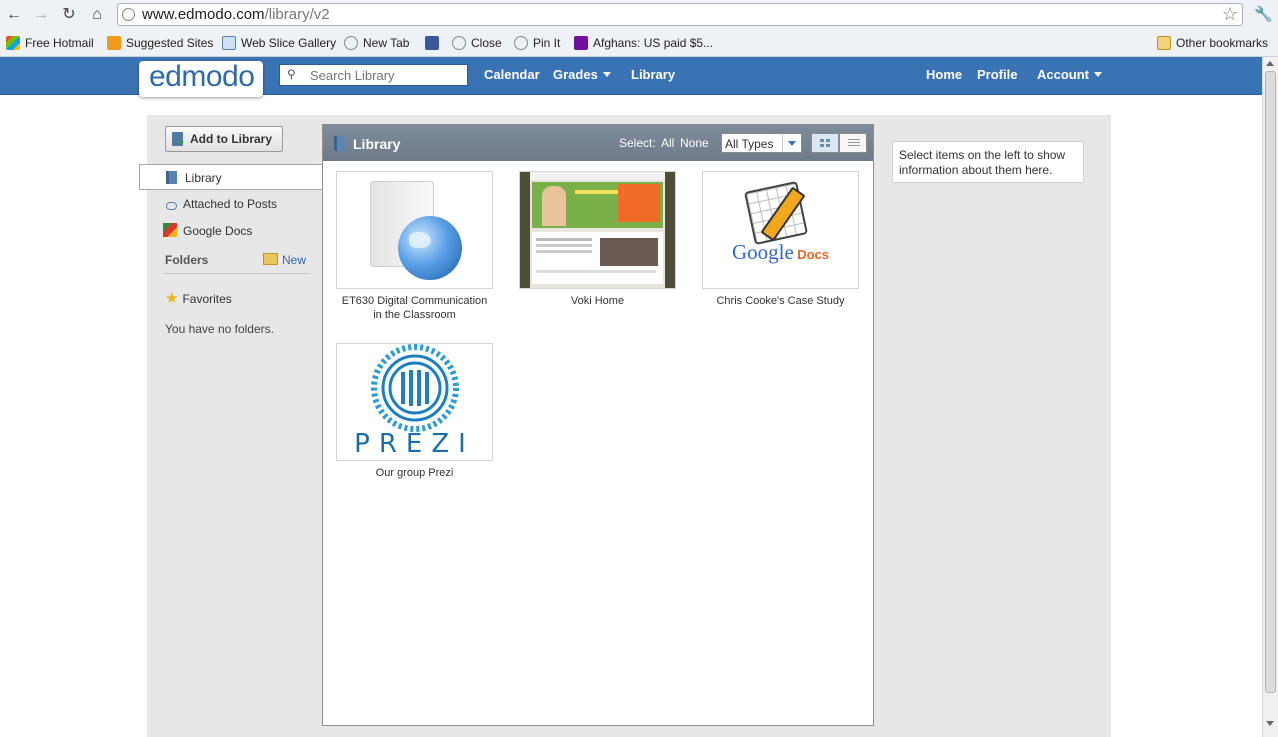  Describe the element at coordinates (181, 143) in the screenshot. I see `plus-icon: +` at that location.